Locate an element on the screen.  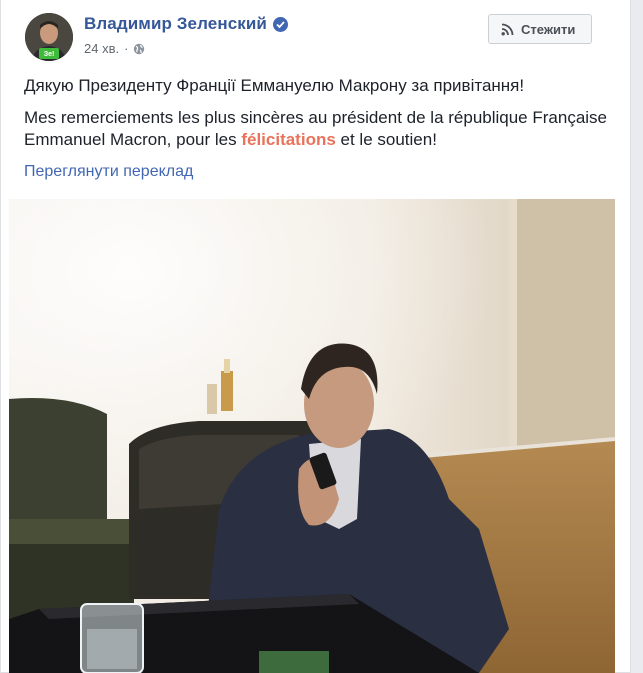
highlight-word: félicitations is located at coordinates (288, 139).